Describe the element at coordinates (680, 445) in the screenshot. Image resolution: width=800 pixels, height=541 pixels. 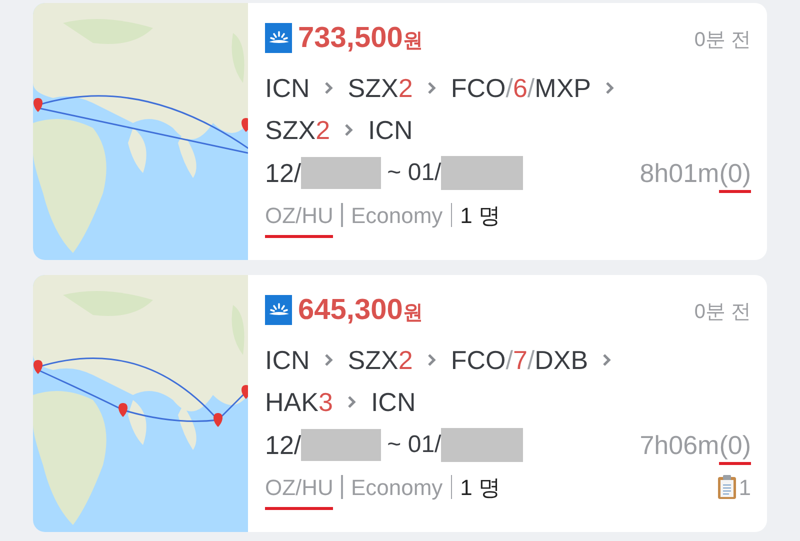
I see `duration-text: 7h06m` at that location.